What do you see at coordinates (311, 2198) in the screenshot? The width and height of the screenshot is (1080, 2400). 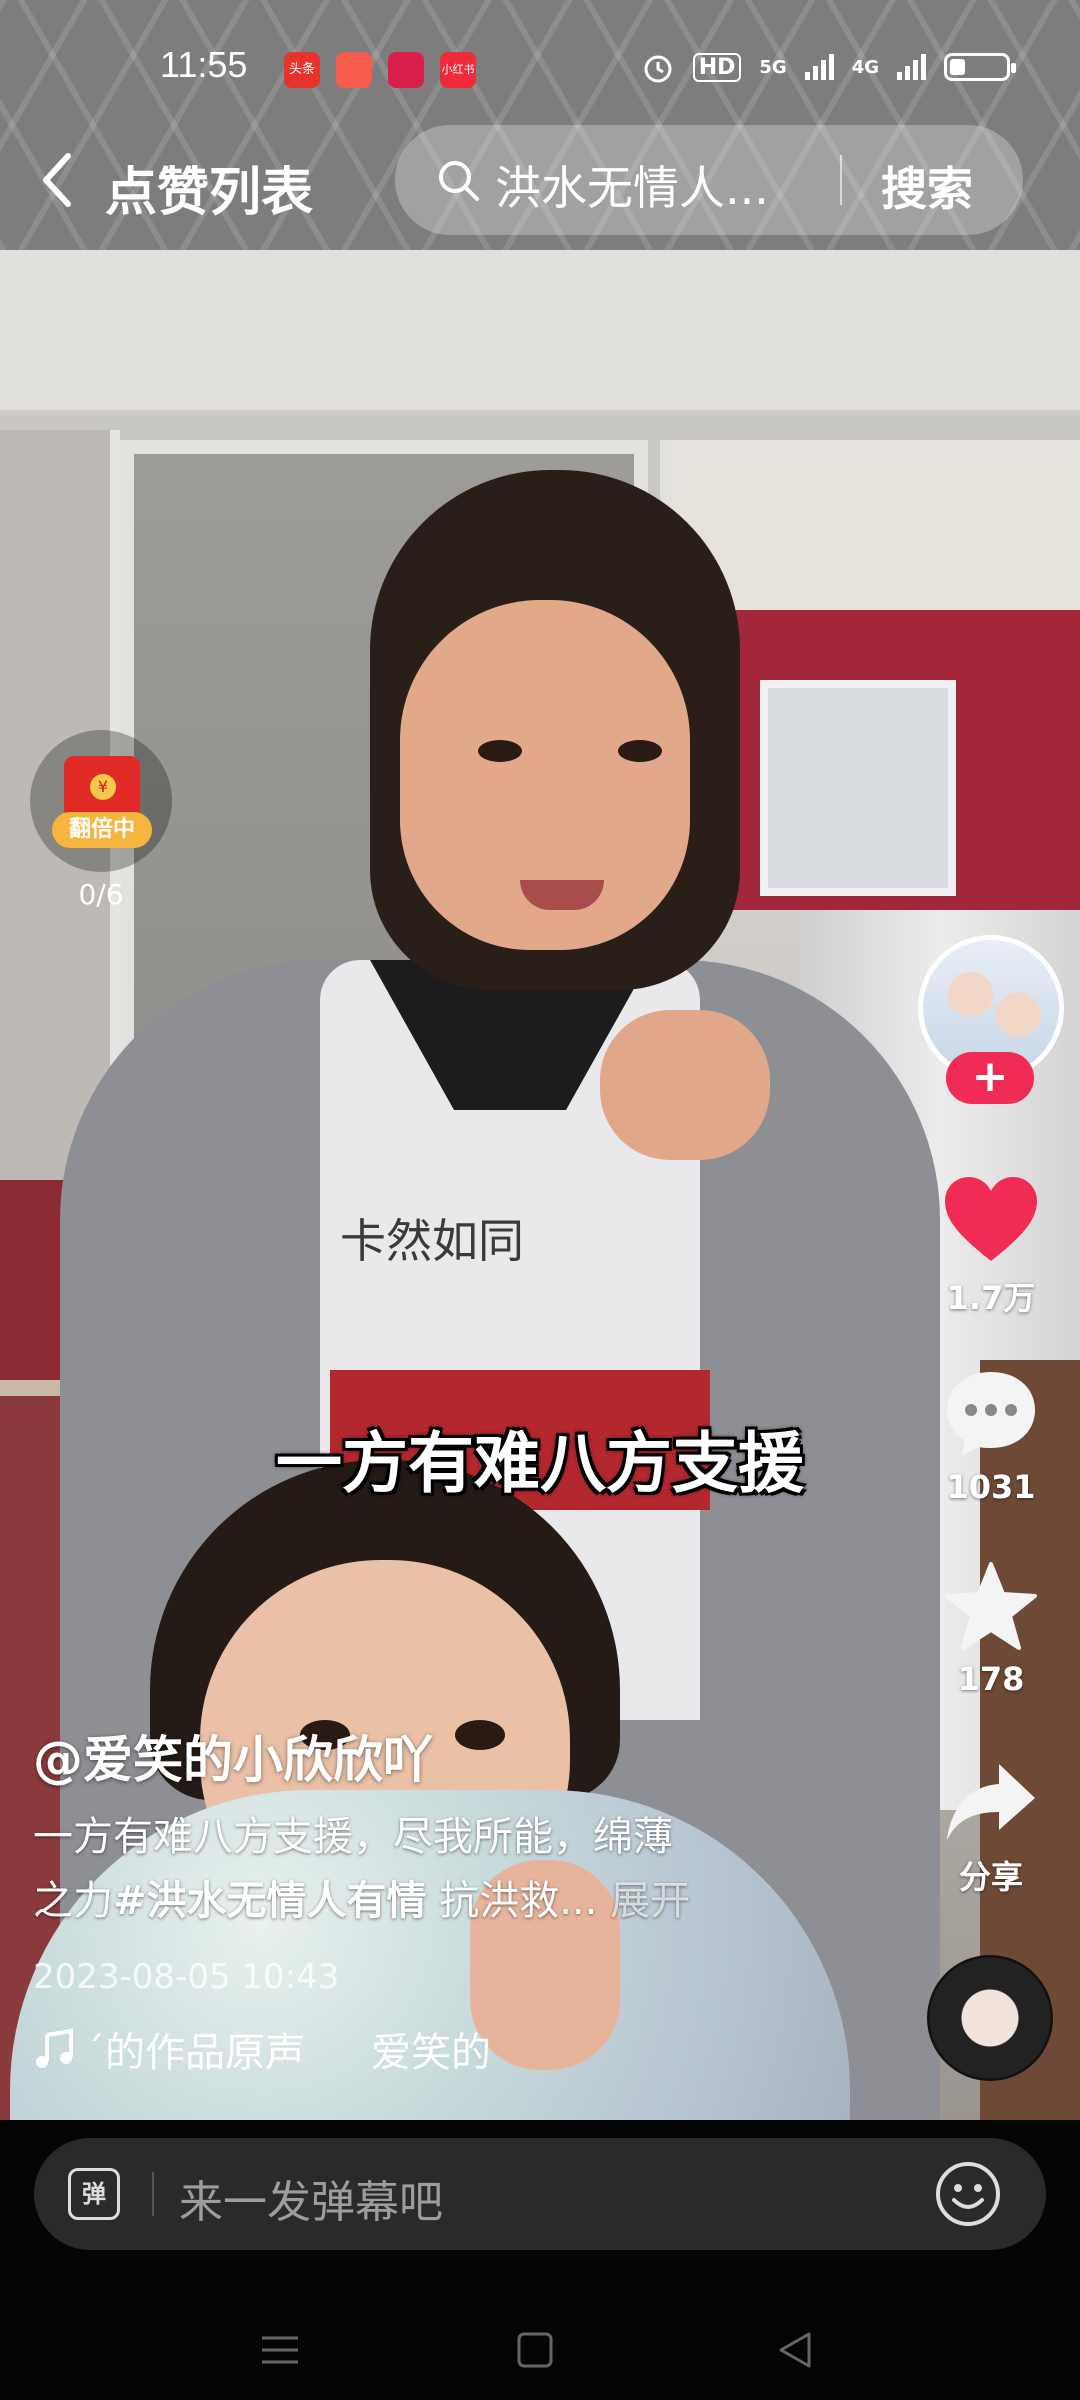 I see `danmaku-placeholder: 来一发弹幕吧` at bounding box center [311, 2198].